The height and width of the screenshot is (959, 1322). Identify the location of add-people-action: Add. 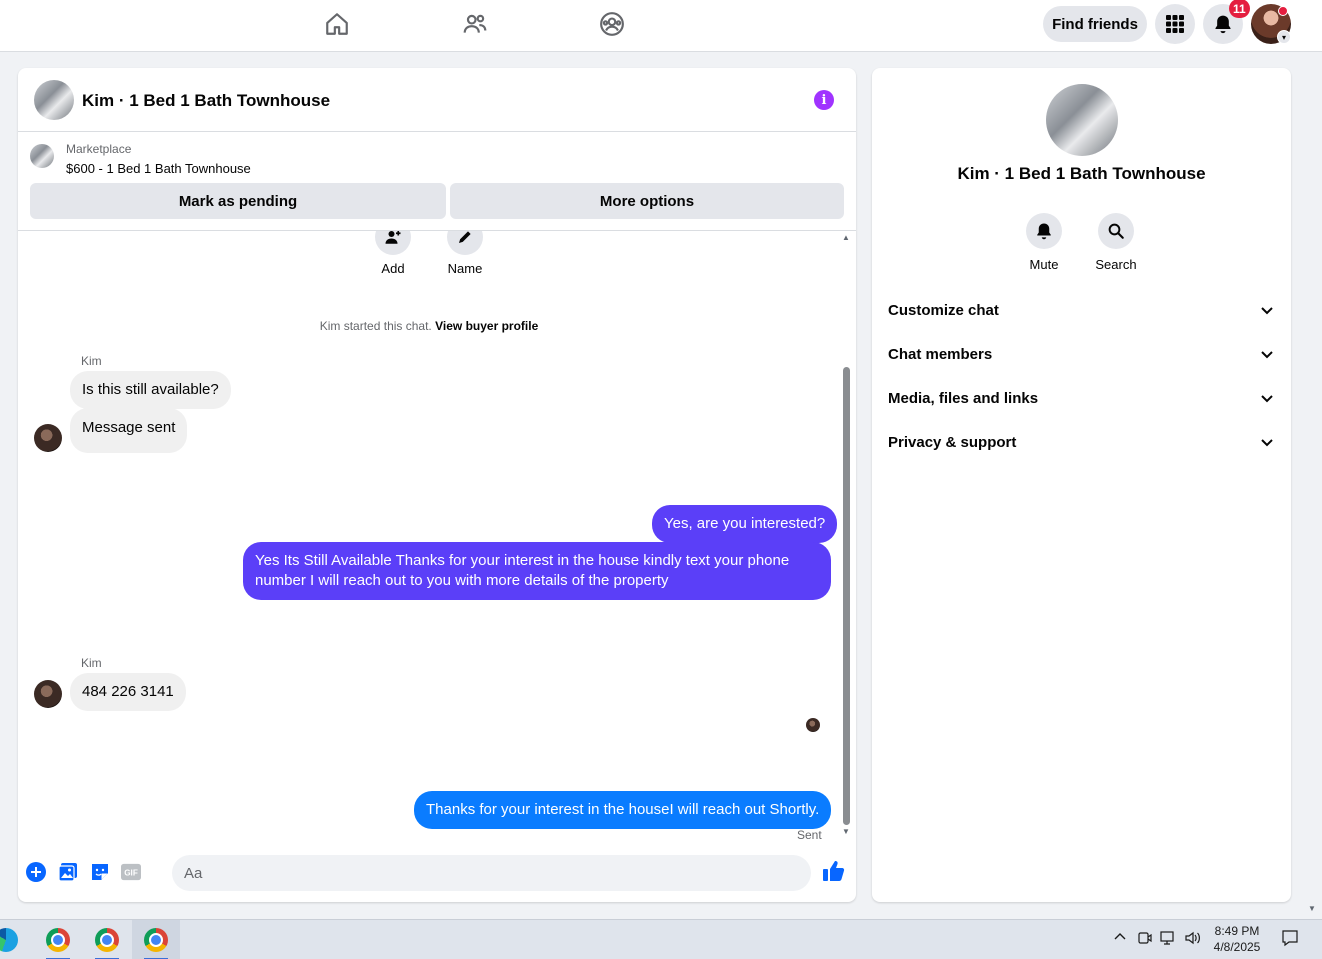
(393, 253).